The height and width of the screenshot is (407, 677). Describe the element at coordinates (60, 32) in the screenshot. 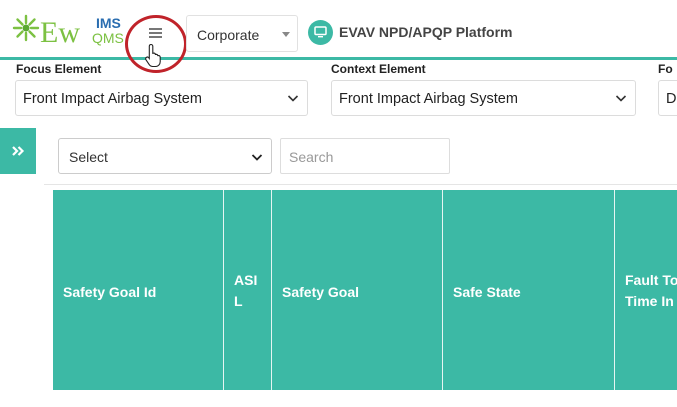

I see `logo-prefix: Ew` at that location.